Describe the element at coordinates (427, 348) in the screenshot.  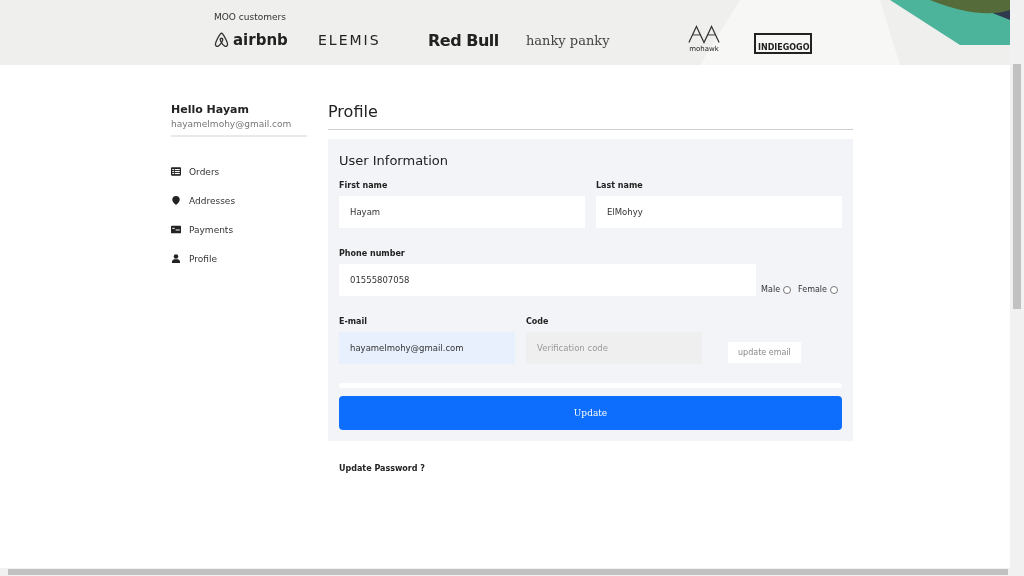
I see `input-field: hayamelmohy@gmail.com` at that location.